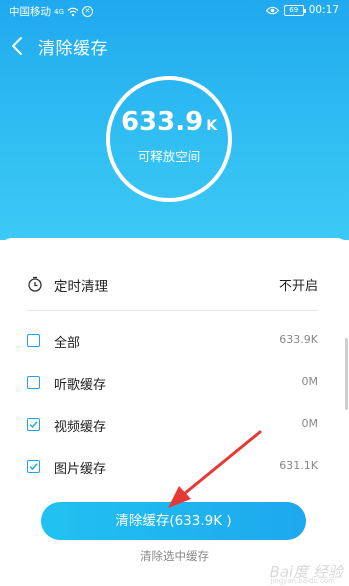 The image size is (349, 586). What do you see at coordinates (298, 286) in the screenshot?
I see `scheduled-clean-value: 不开启` at bounding box center [298, 286].